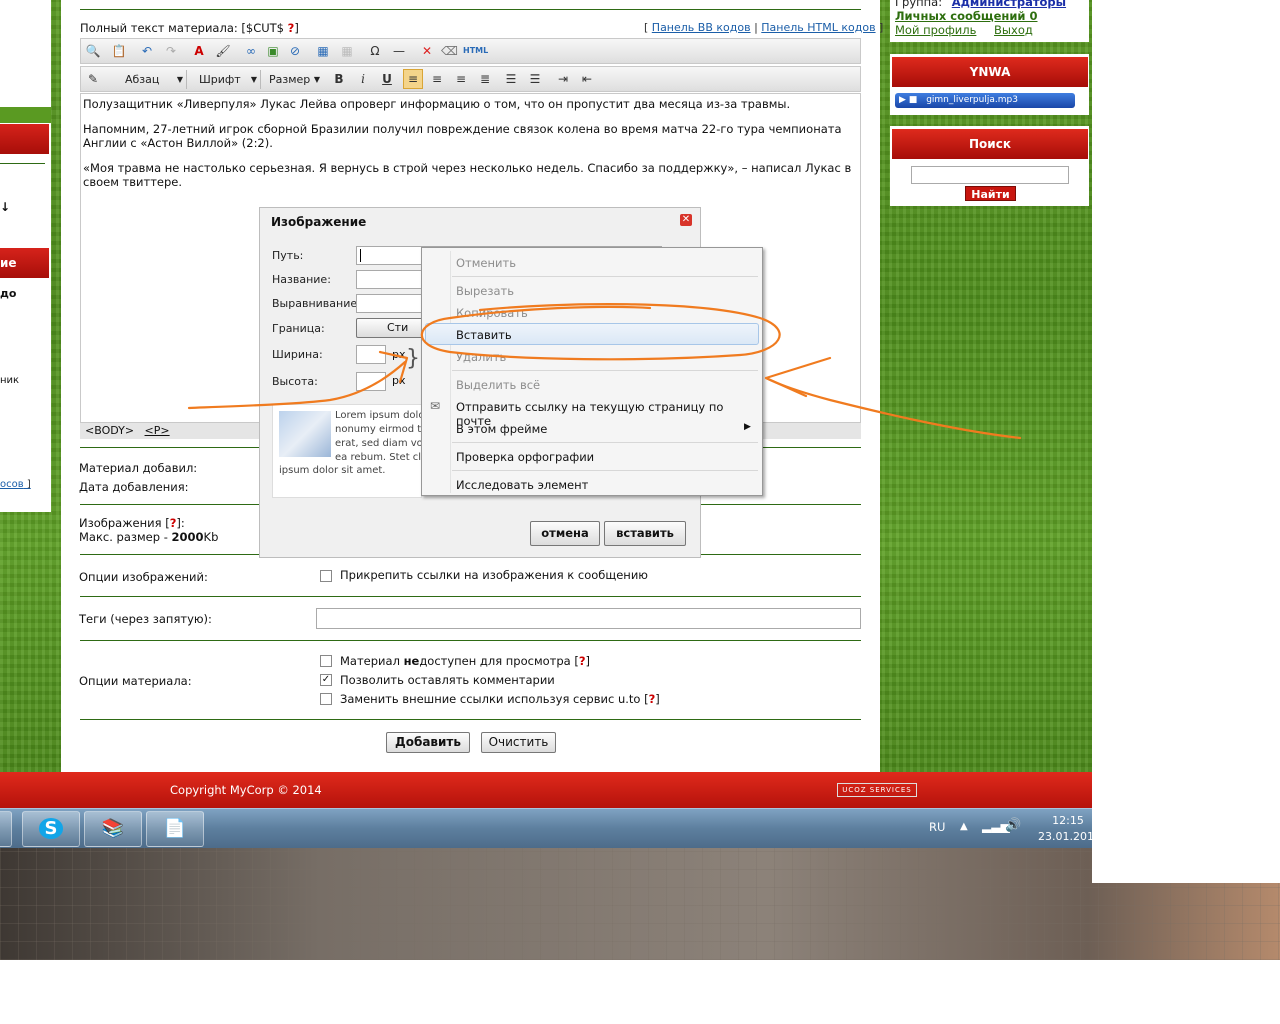  What do you see at coordinates (297, 385) in the screenshot?
I see `annotation-arrow-left` at bounding box center [297, 385].